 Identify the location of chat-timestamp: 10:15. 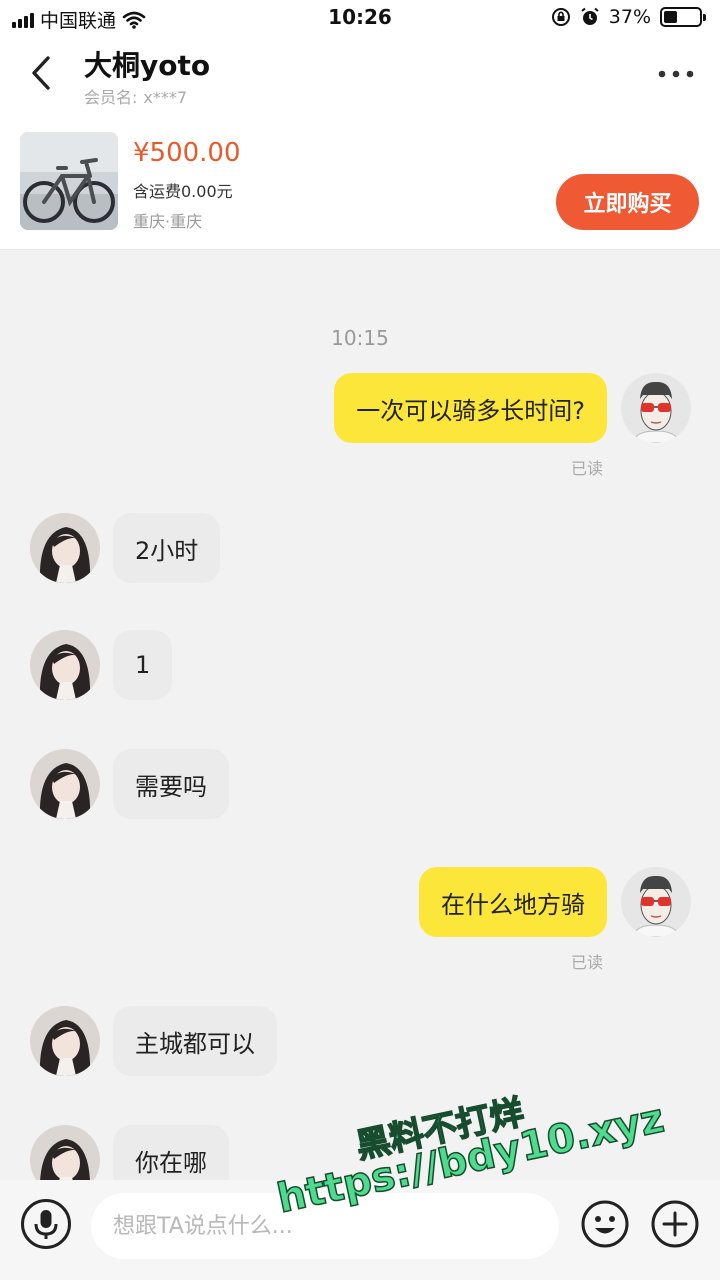
(360, 338).